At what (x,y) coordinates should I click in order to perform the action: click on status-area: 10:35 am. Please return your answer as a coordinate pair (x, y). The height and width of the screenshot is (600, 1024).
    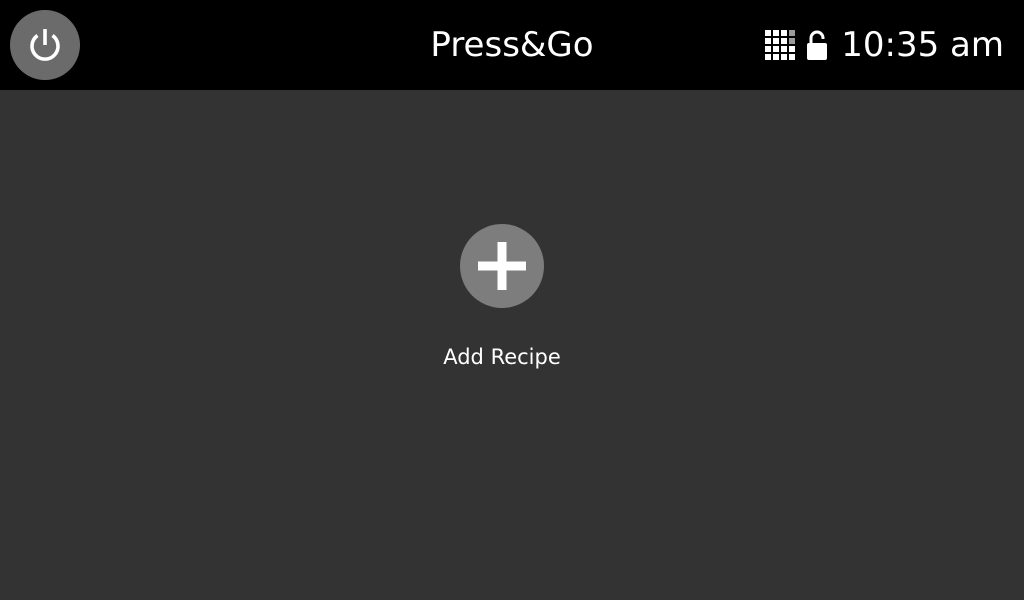
    Looking at the image, I should click on (884, 45).